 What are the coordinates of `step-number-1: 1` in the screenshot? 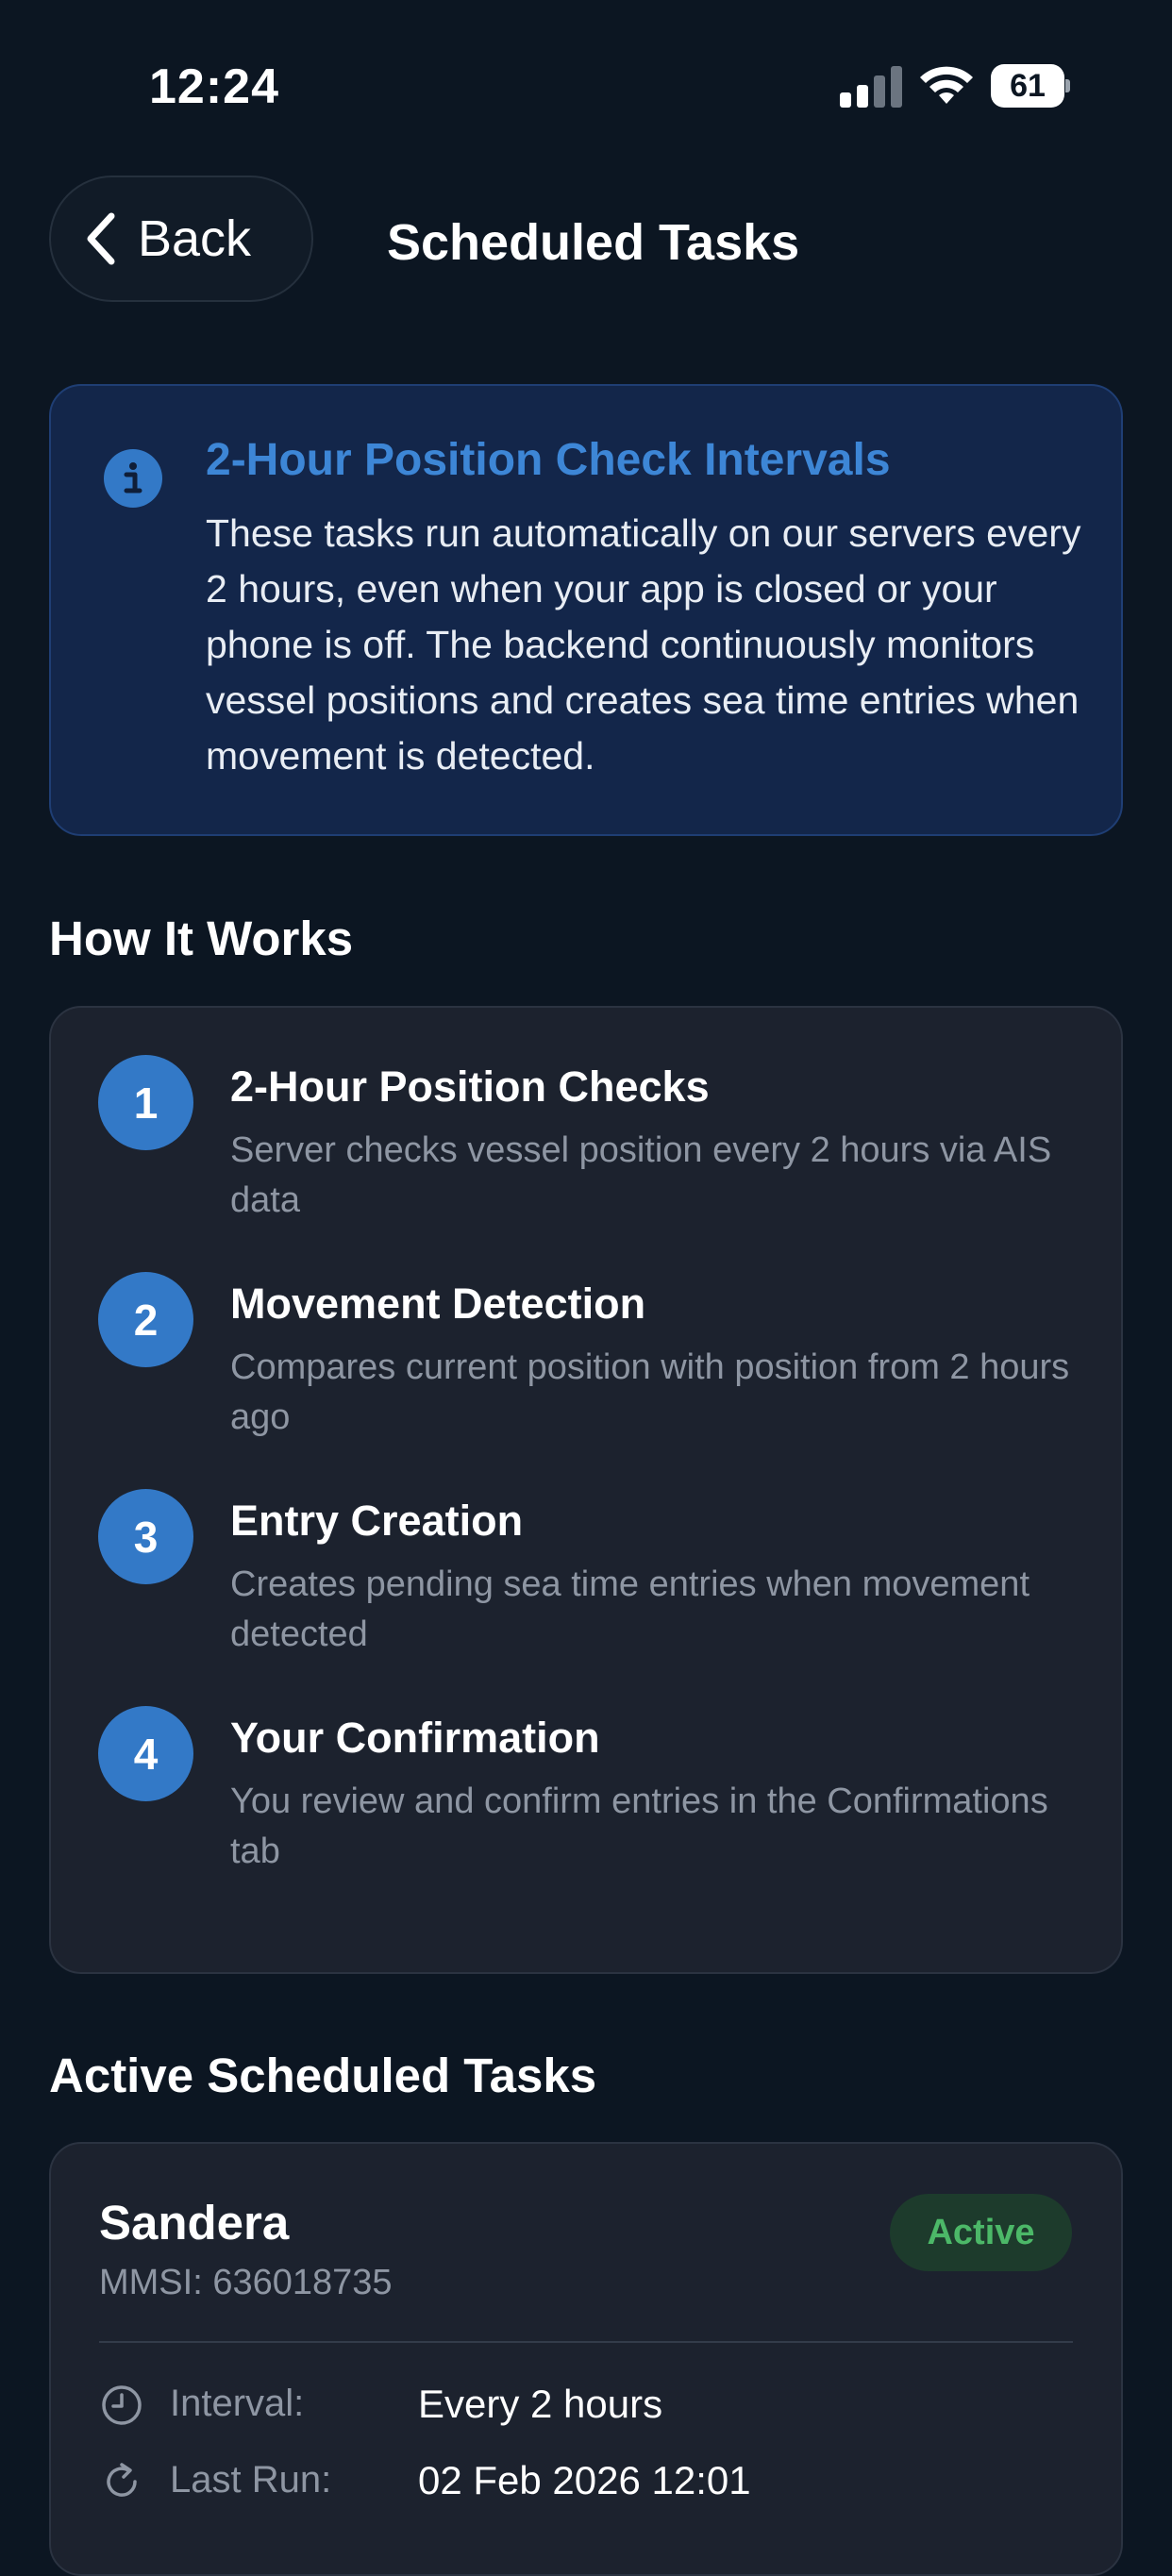 It's located at (145, 1102).